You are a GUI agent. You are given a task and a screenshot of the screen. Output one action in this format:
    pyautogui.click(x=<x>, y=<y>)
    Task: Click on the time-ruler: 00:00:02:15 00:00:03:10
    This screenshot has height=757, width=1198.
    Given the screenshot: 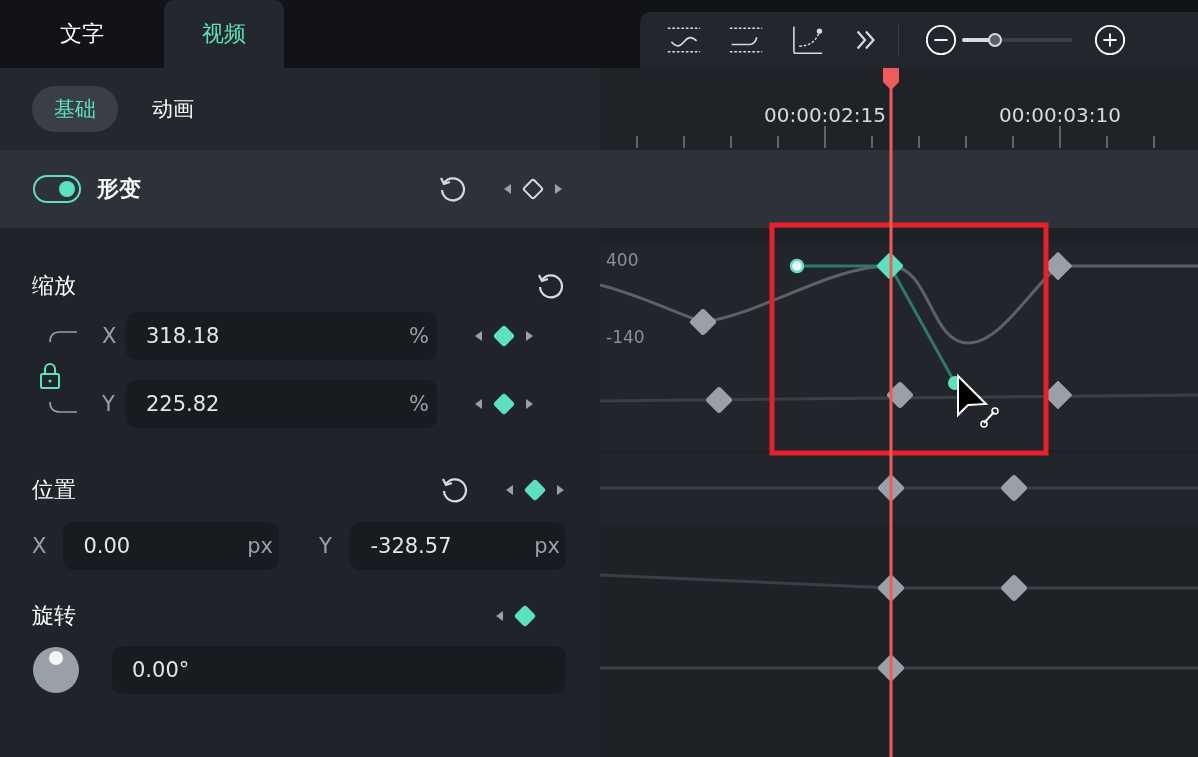 What is the action you would take?
    pyautogui.click(x=899, y=109)
    